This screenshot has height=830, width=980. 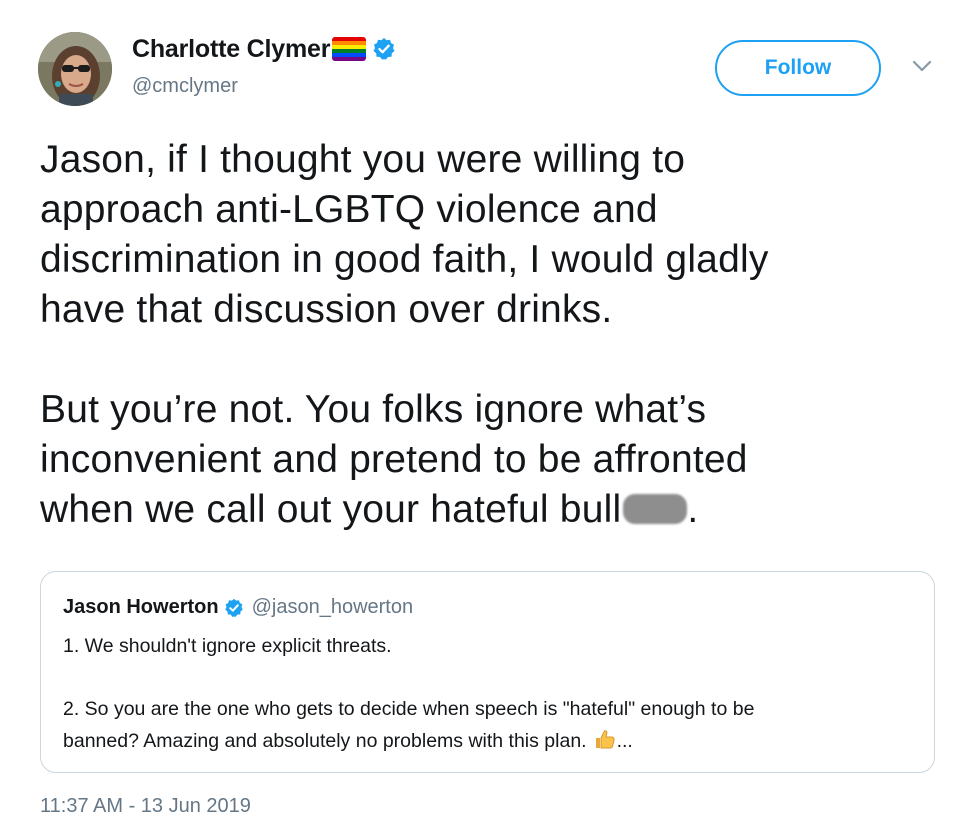 What do you see at coordinates (227, 646) in the screenshot?
I see `quoted-line: 1. We shouldn't ignore explicit threats.` at bounding box center [227, 646].